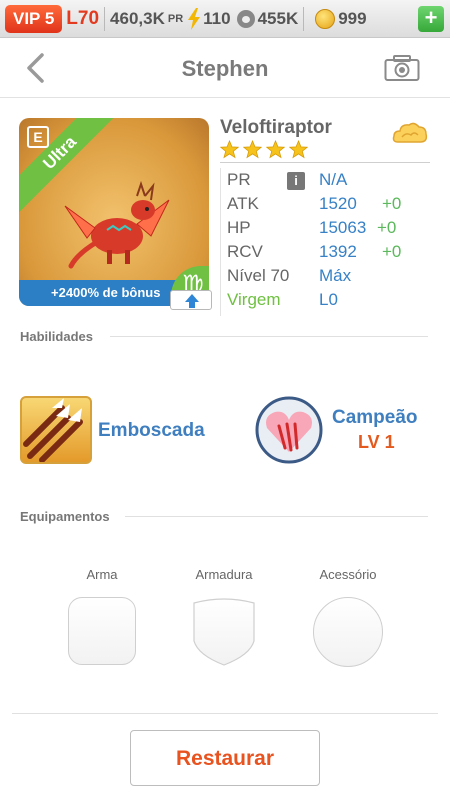  I want to click on power-rating-value: 460,3K, so click(137, 18).